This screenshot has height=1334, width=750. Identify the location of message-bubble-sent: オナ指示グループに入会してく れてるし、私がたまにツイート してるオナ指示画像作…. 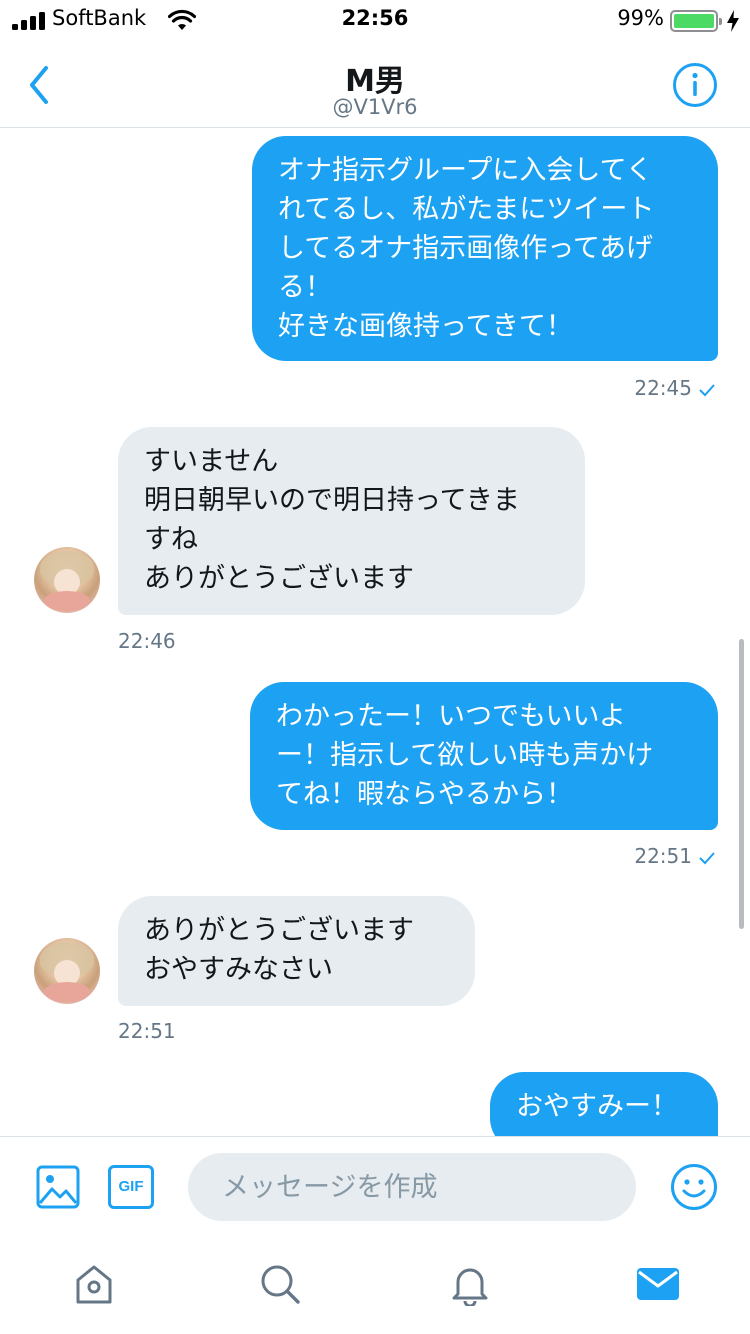
(485, 248).